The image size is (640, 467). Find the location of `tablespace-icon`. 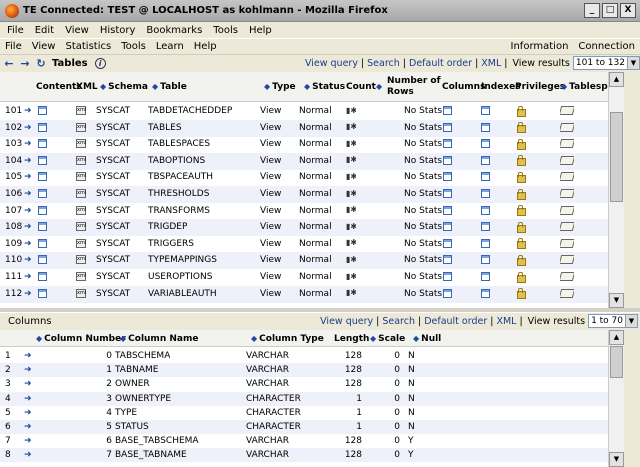

tablespace-icon is located at coordinates (567, 260).